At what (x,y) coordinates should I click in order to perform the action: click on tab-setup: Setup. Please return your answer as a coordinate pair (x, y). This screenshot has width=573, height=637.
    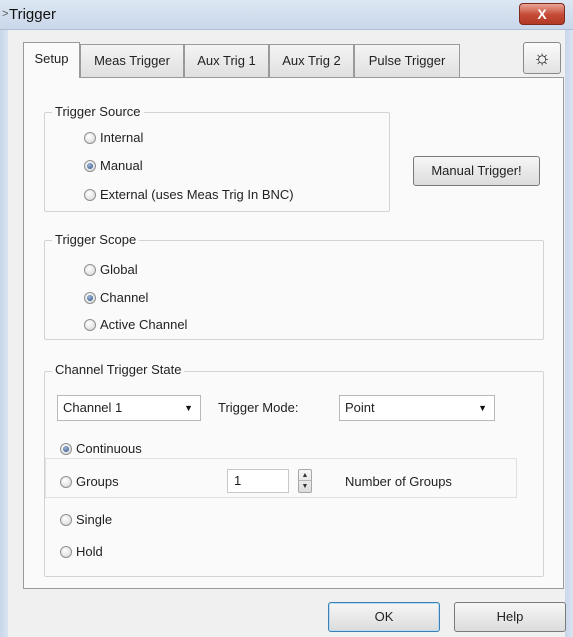
    Looking at the image, I should click on (51, 60).